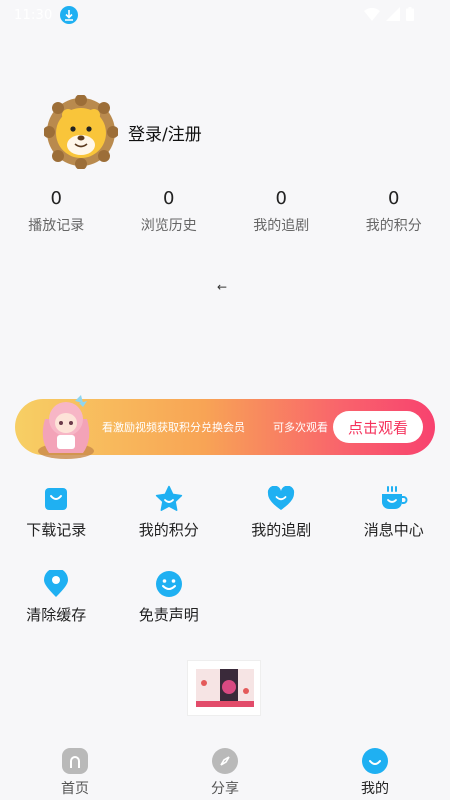 Image resolution: width=450 pixels, height=800 pixels. What do you see at coordinates (225, 761) in the screenshot?
I see `compass-icon` at bounding box center [225, 761].